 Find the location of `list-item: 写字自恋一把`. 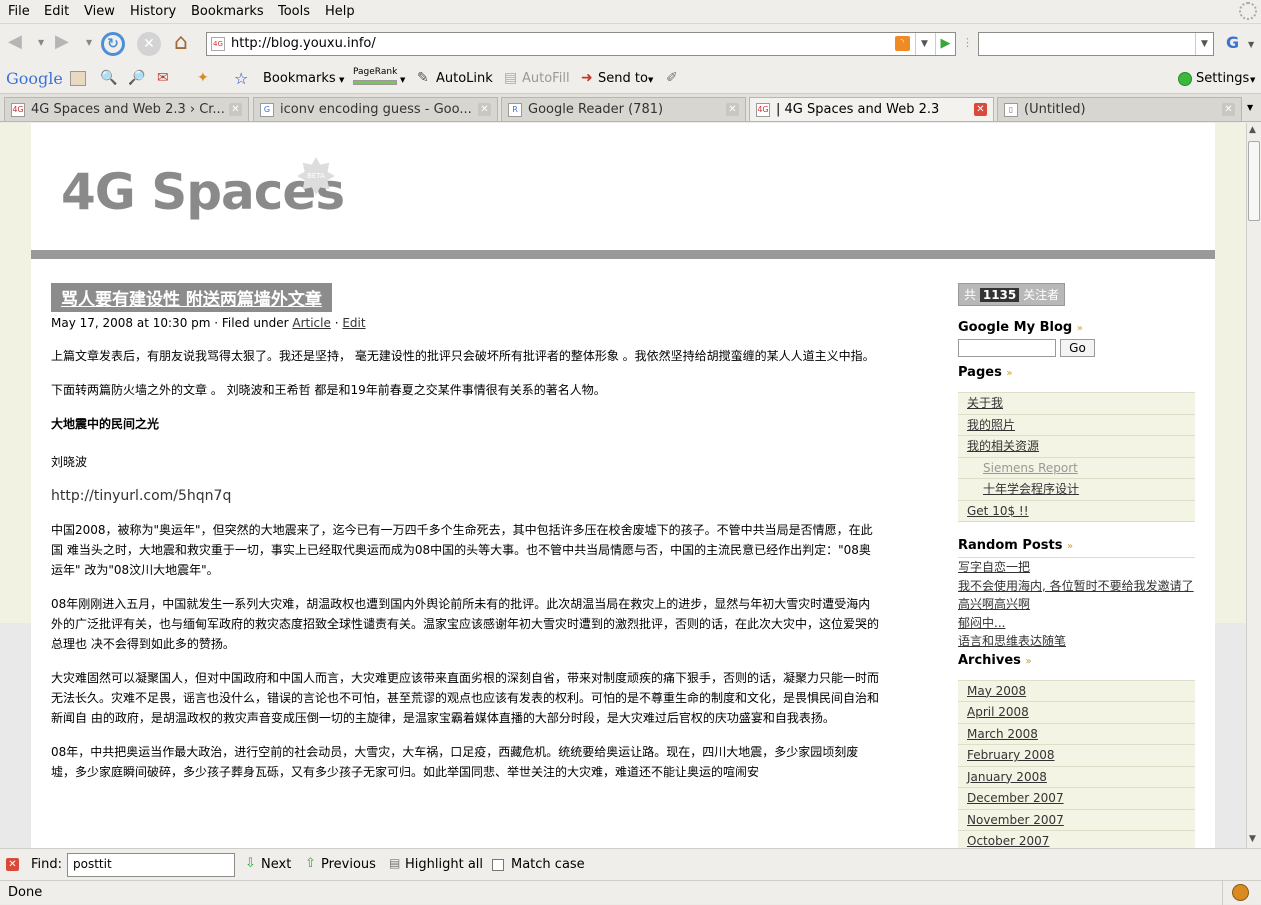

list-item: 写字自恋一把 is located at coordinates (1076, 567).